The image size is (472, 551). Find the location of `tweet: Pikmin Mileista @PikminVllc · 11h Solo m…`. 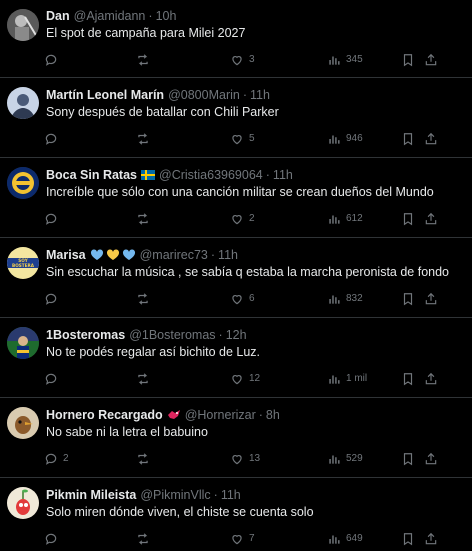

tweet: Pikmin Mileista @PikminVllc · 11h Solo m… is located at coordinates (236, 514).